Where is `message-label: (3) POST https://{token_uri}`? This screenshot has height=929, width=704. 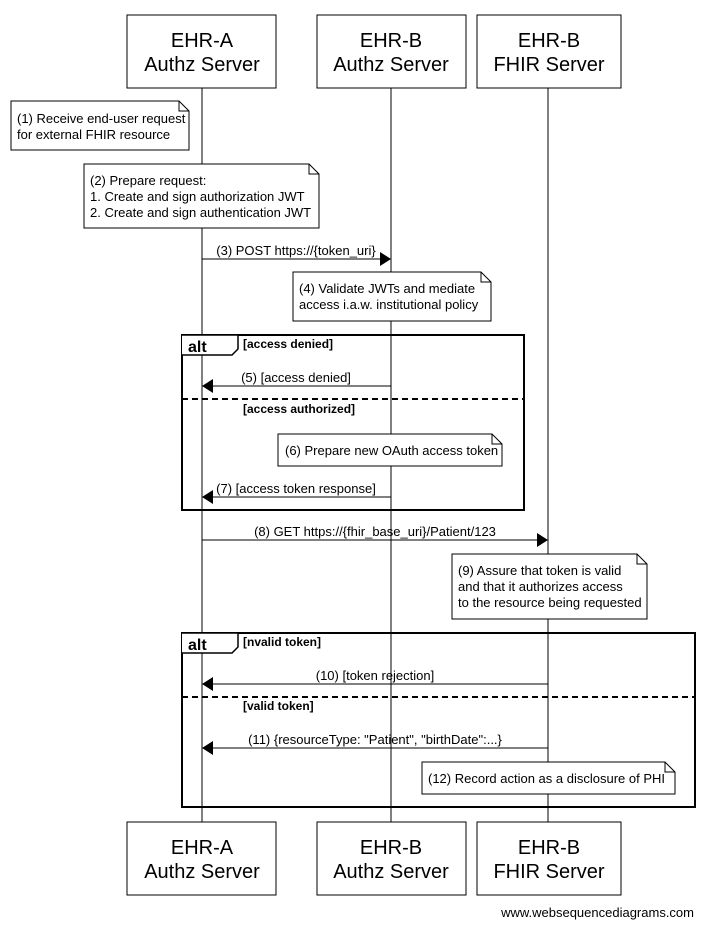 message-label: (3) POST https://{token_uri} is located at coordinates (296, 250).